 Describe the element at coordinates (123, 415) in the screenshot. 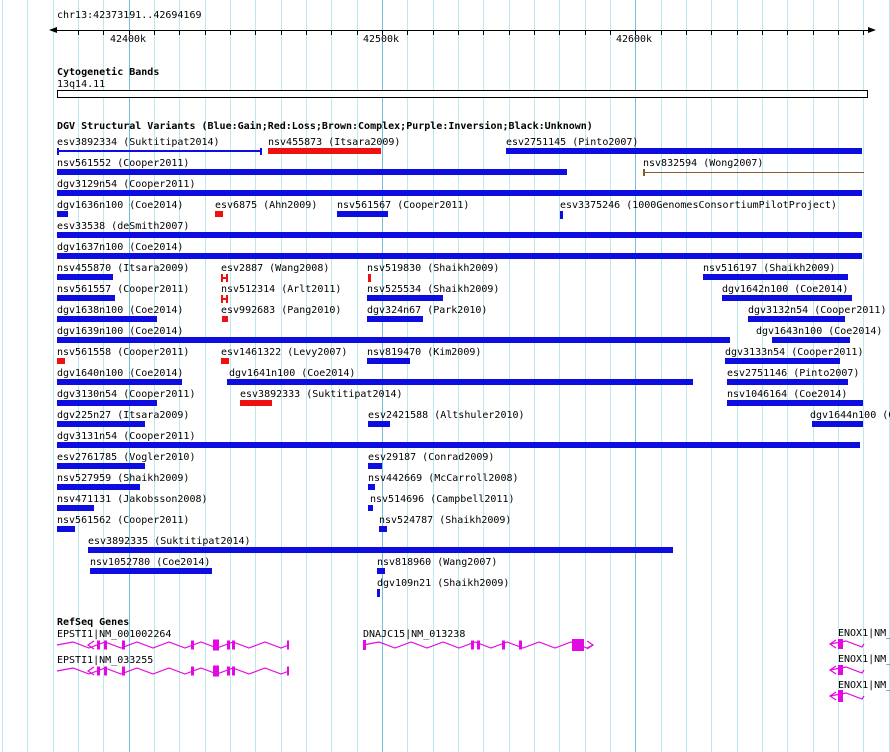

I see `variant-label: dgv225n27 (Itsara2009)` at that location.